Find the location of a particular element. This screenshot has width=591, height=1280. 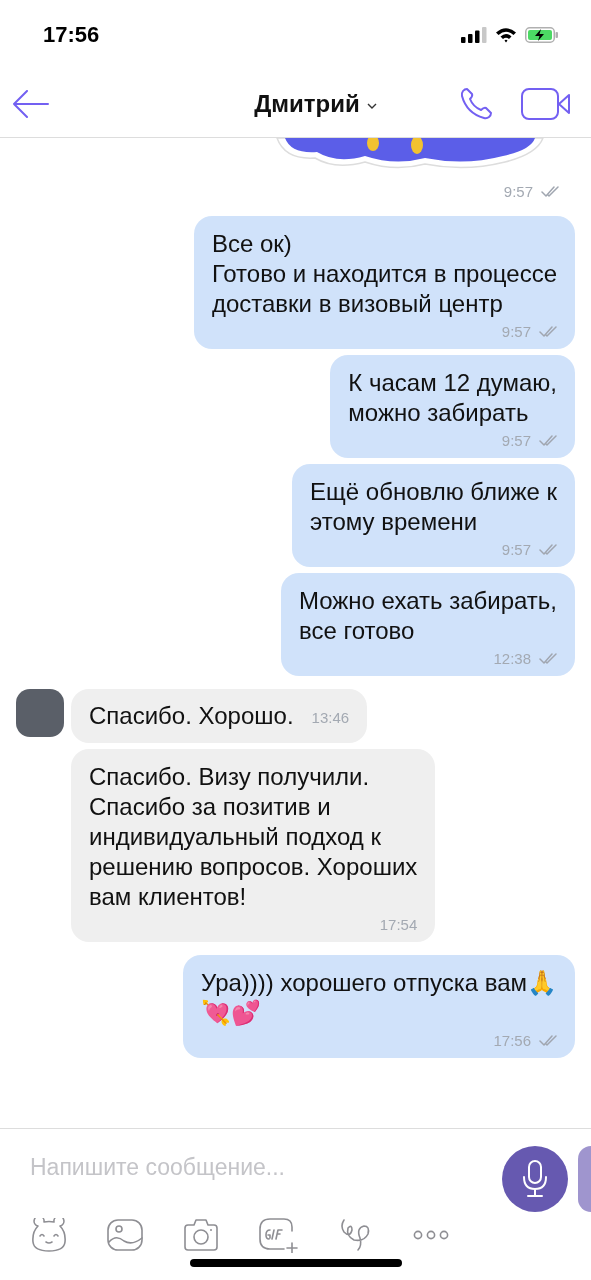

phone-icon is located at coordinates (476, 103).